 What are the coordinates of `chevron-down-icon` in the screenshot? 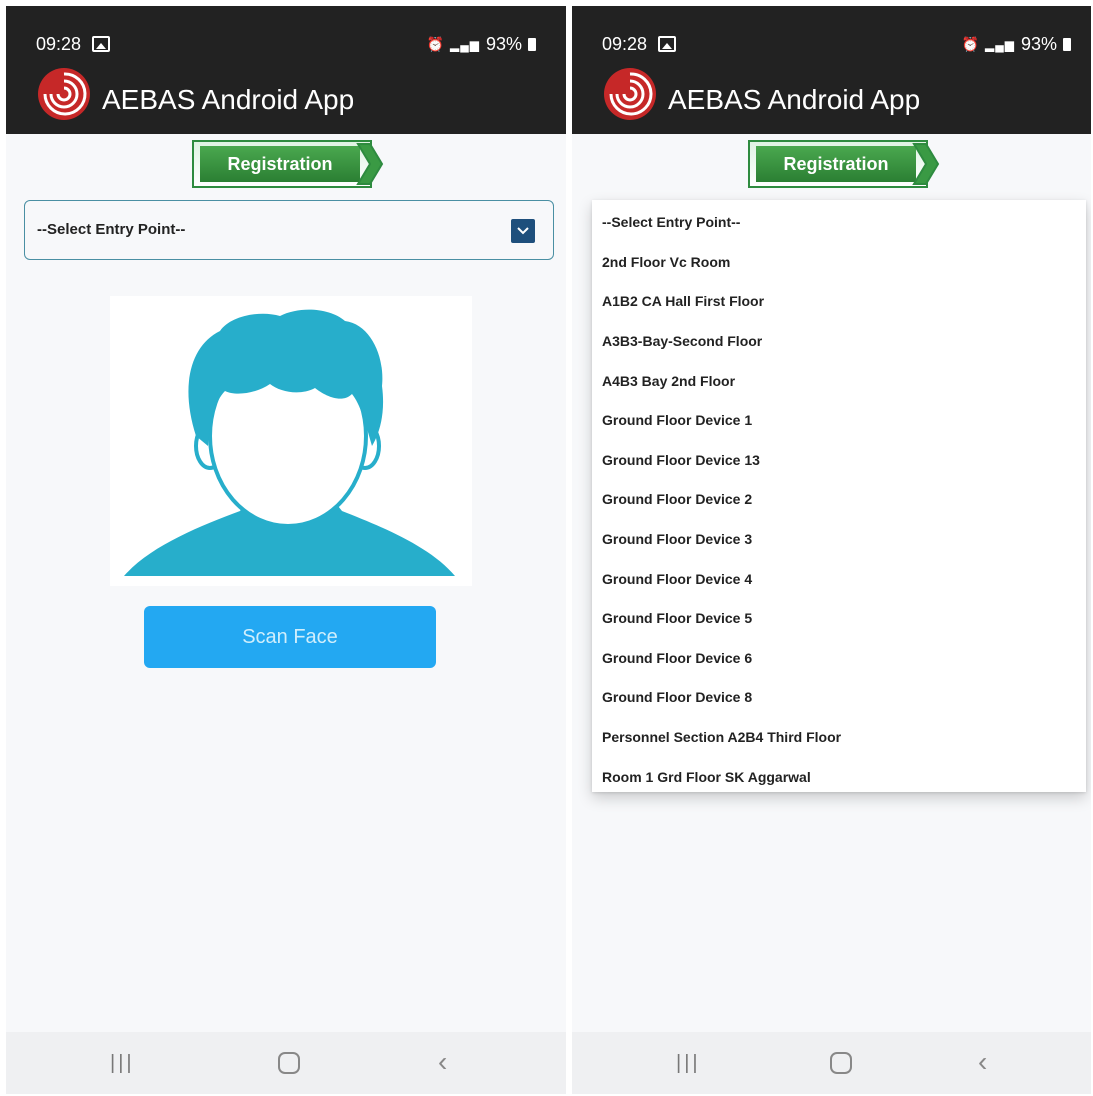 It's located at (523, 231).